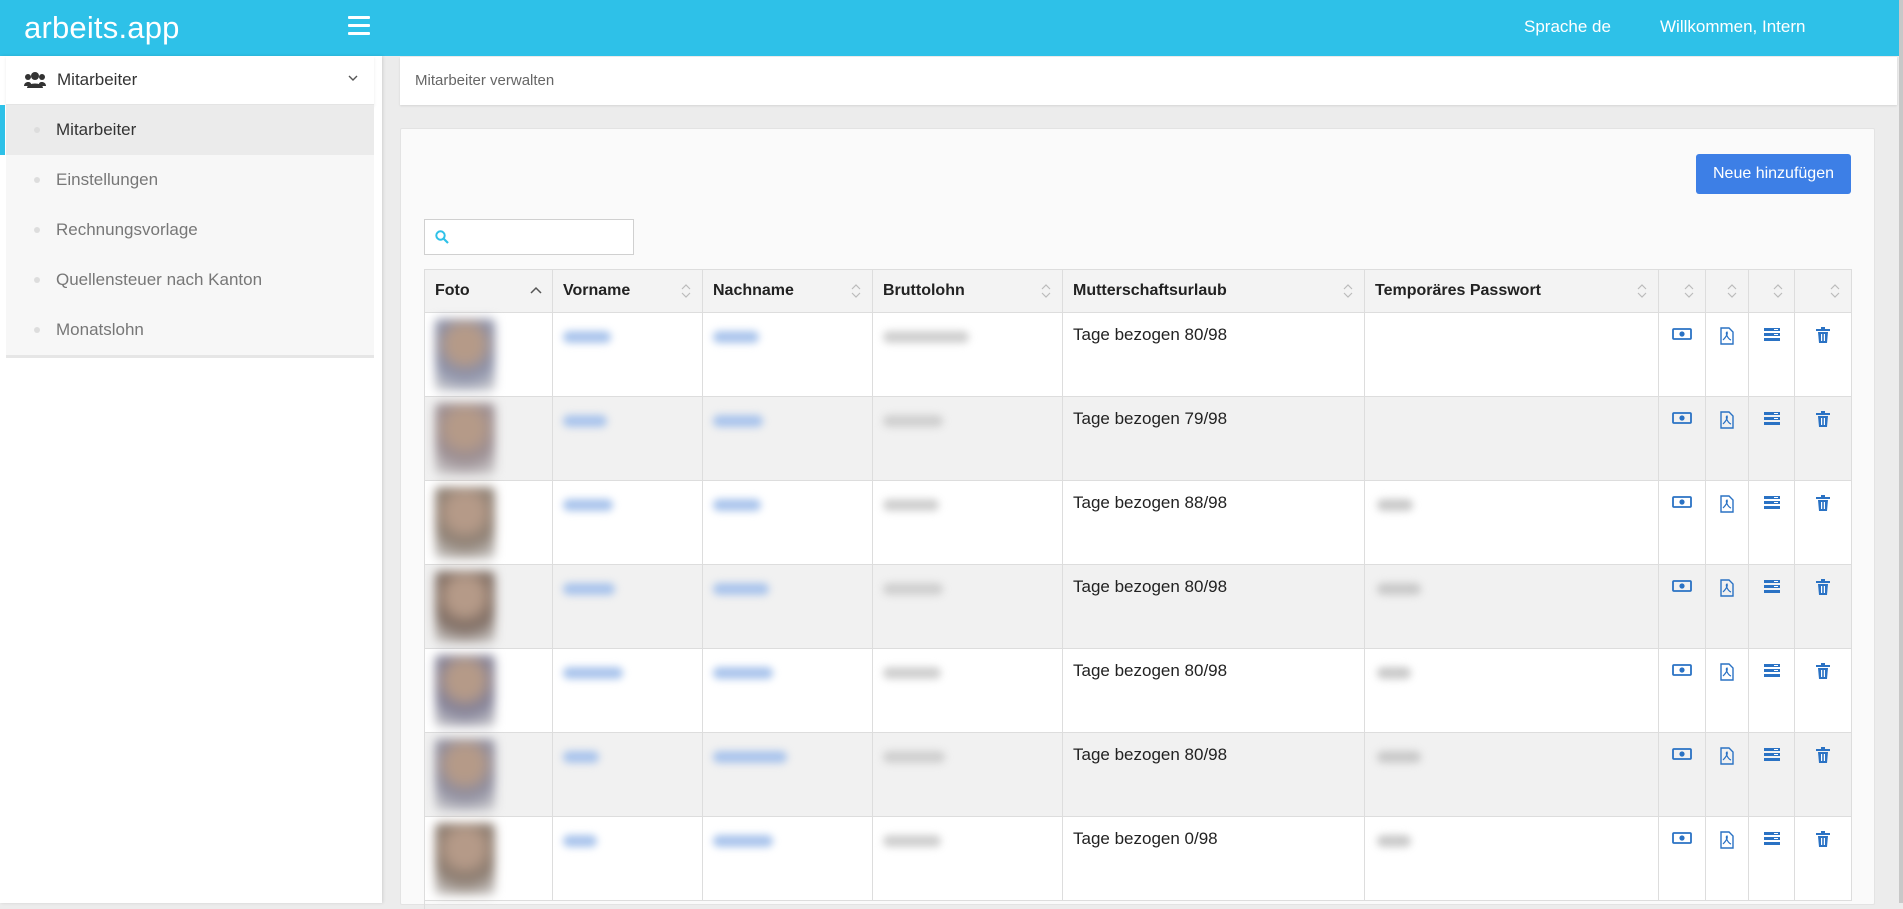  Describe the element at coordinates (353, 78) in the screenshot. I see `chevron-down-icon` at that location.